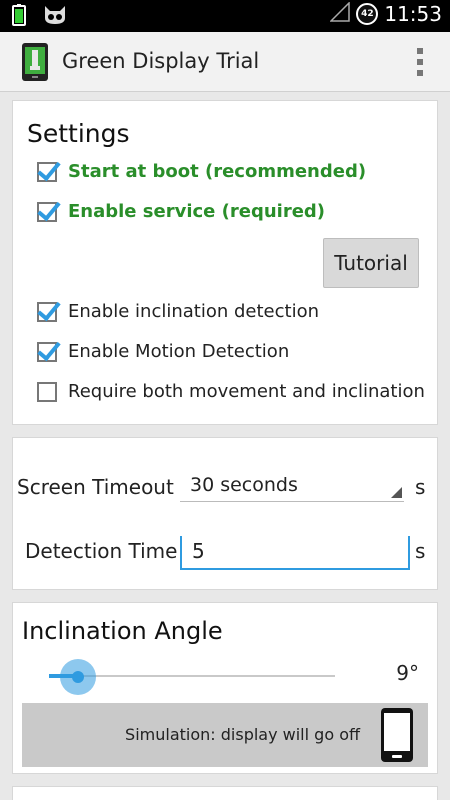 The image size is (450, 800). I want to click on screen-timeout-label: Screen Timeout, so click(95, 487).